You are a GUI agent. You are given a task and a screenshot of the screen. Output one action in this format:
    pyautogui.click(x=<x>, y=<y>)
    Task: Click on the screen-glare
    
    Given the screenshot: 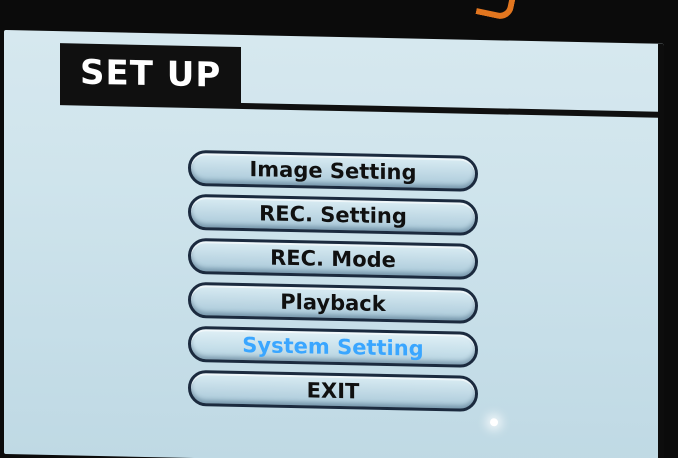 What is the action you would take?
    pyautogui.click(x=494, y=422)
    